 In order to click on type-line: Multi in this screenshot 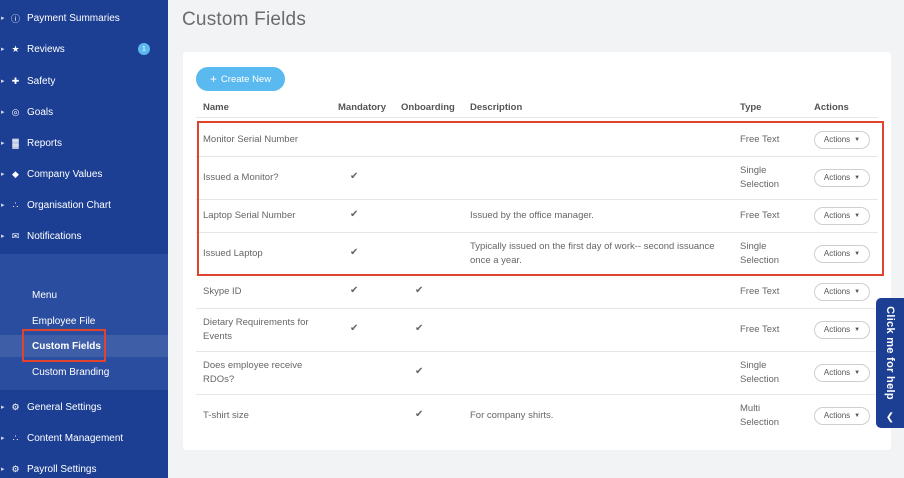, I will do `click(750, 408)`.